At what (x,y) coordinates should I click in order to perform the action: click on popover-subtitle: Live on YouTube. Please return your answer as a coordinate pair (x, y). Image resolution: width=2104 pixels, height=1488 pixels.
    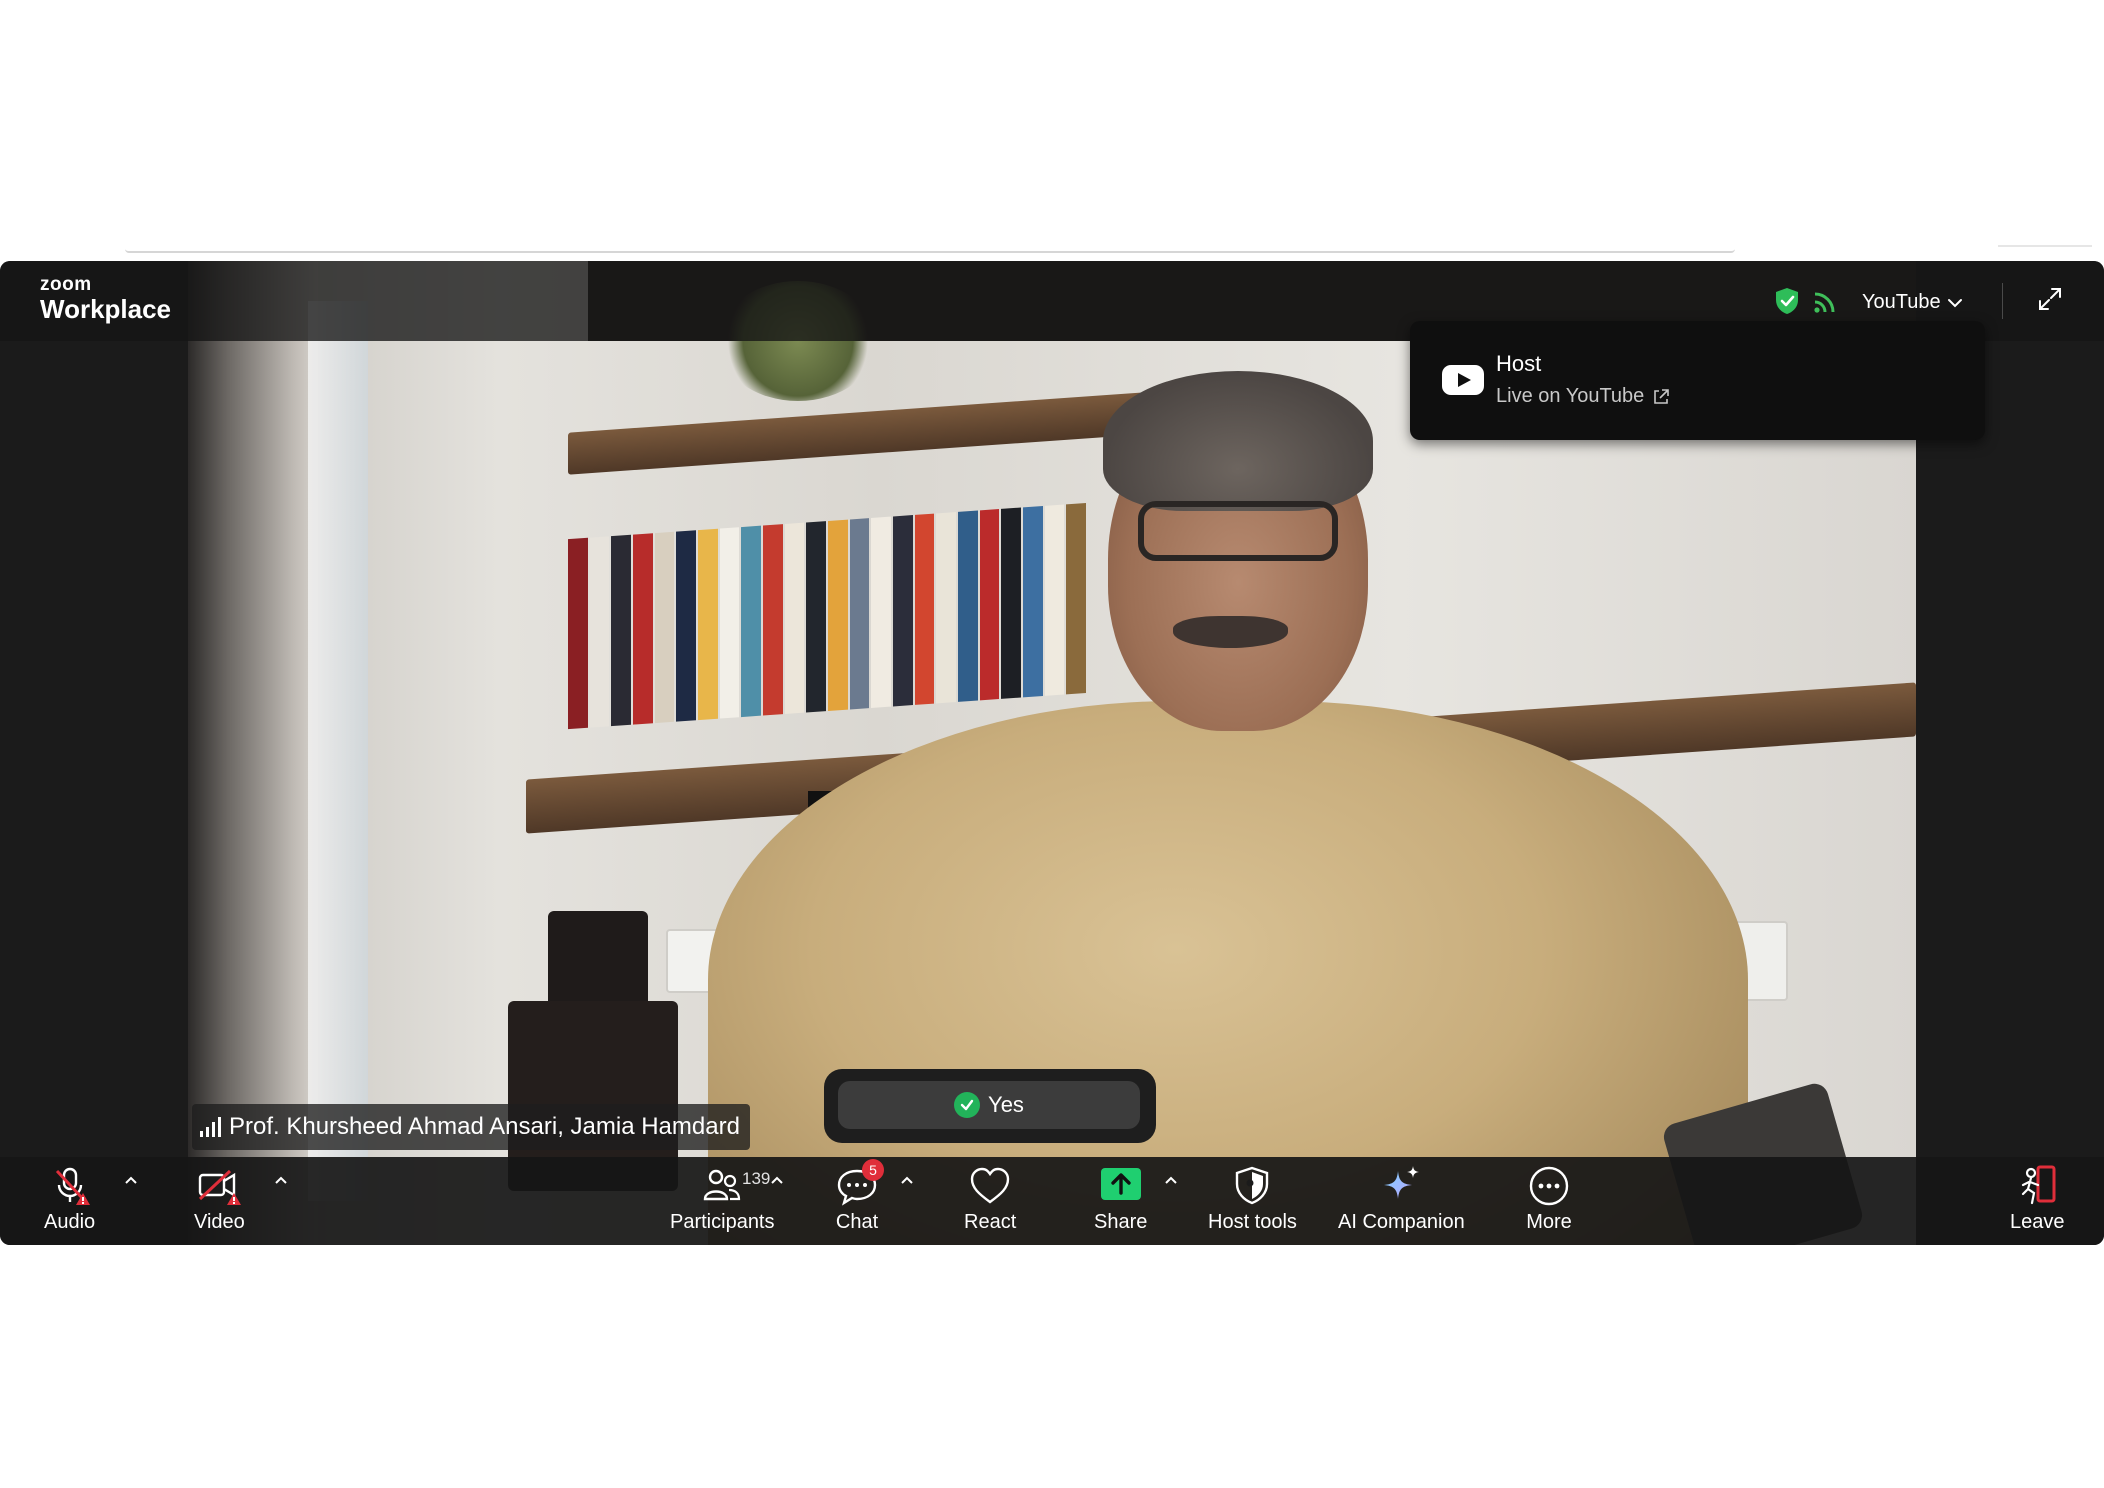
    Looking at the image, I should click on (1570, 396).